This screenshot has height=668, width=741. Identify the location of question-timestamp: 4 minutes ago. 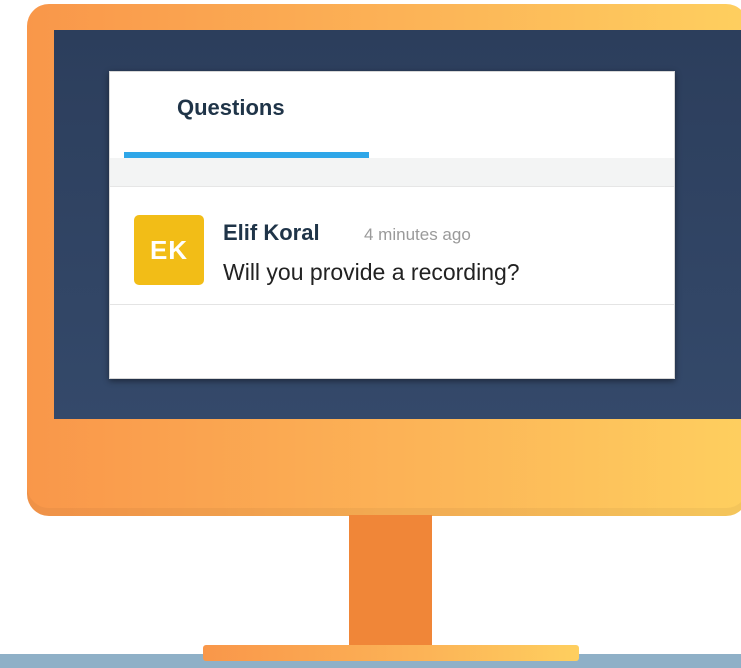
(417, 234).